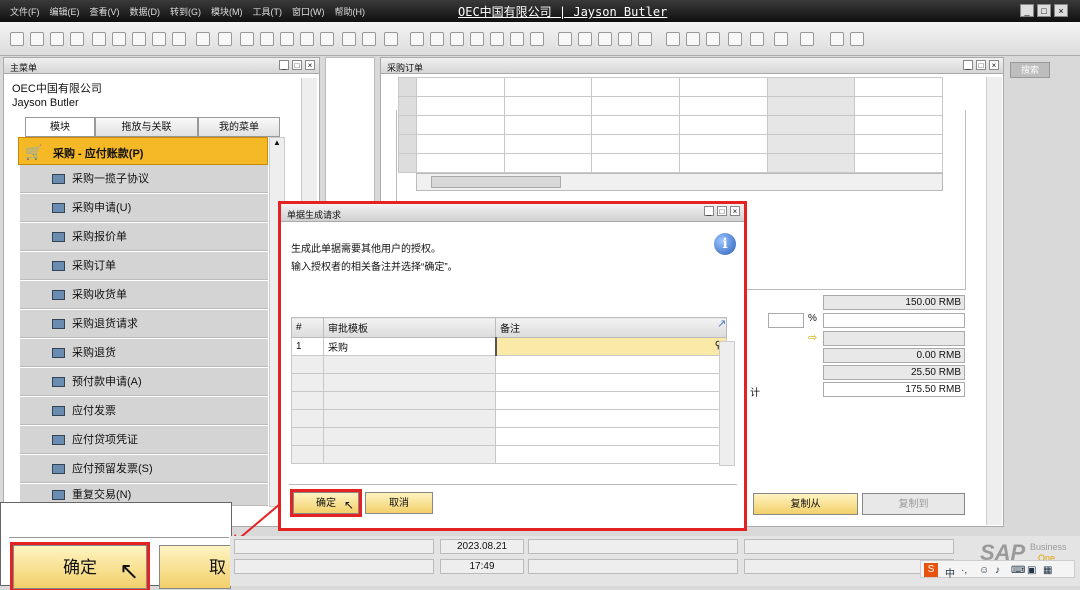  What do you see at coordinates (786, 320) in the screenshot?
I see `discount-percent-field` at bounding box center [786, 320].